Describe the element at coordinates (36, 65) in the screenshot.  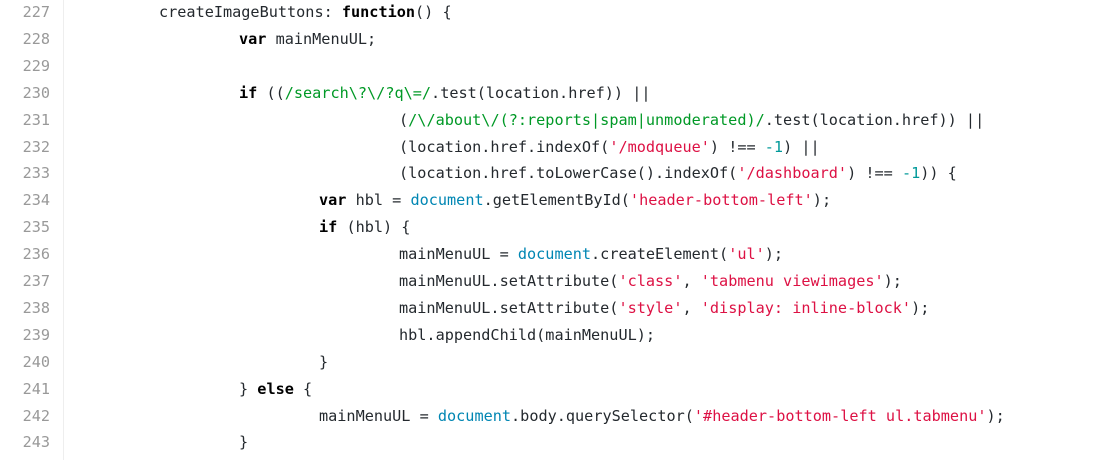
I see `line-number: 229` at that location.